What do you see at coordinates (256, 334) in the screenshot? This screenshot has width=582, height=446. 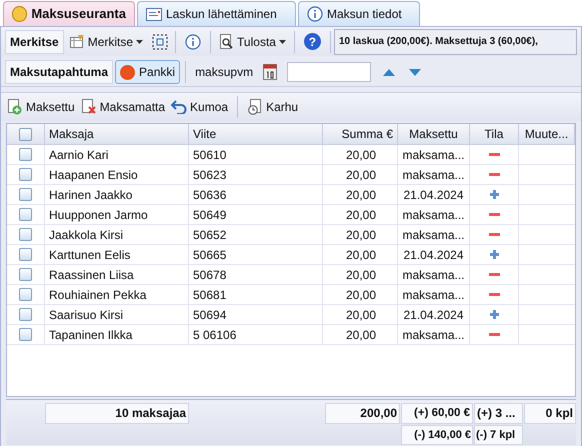 I see `table-cell: 5 06106` at bounding box center [256, 334].